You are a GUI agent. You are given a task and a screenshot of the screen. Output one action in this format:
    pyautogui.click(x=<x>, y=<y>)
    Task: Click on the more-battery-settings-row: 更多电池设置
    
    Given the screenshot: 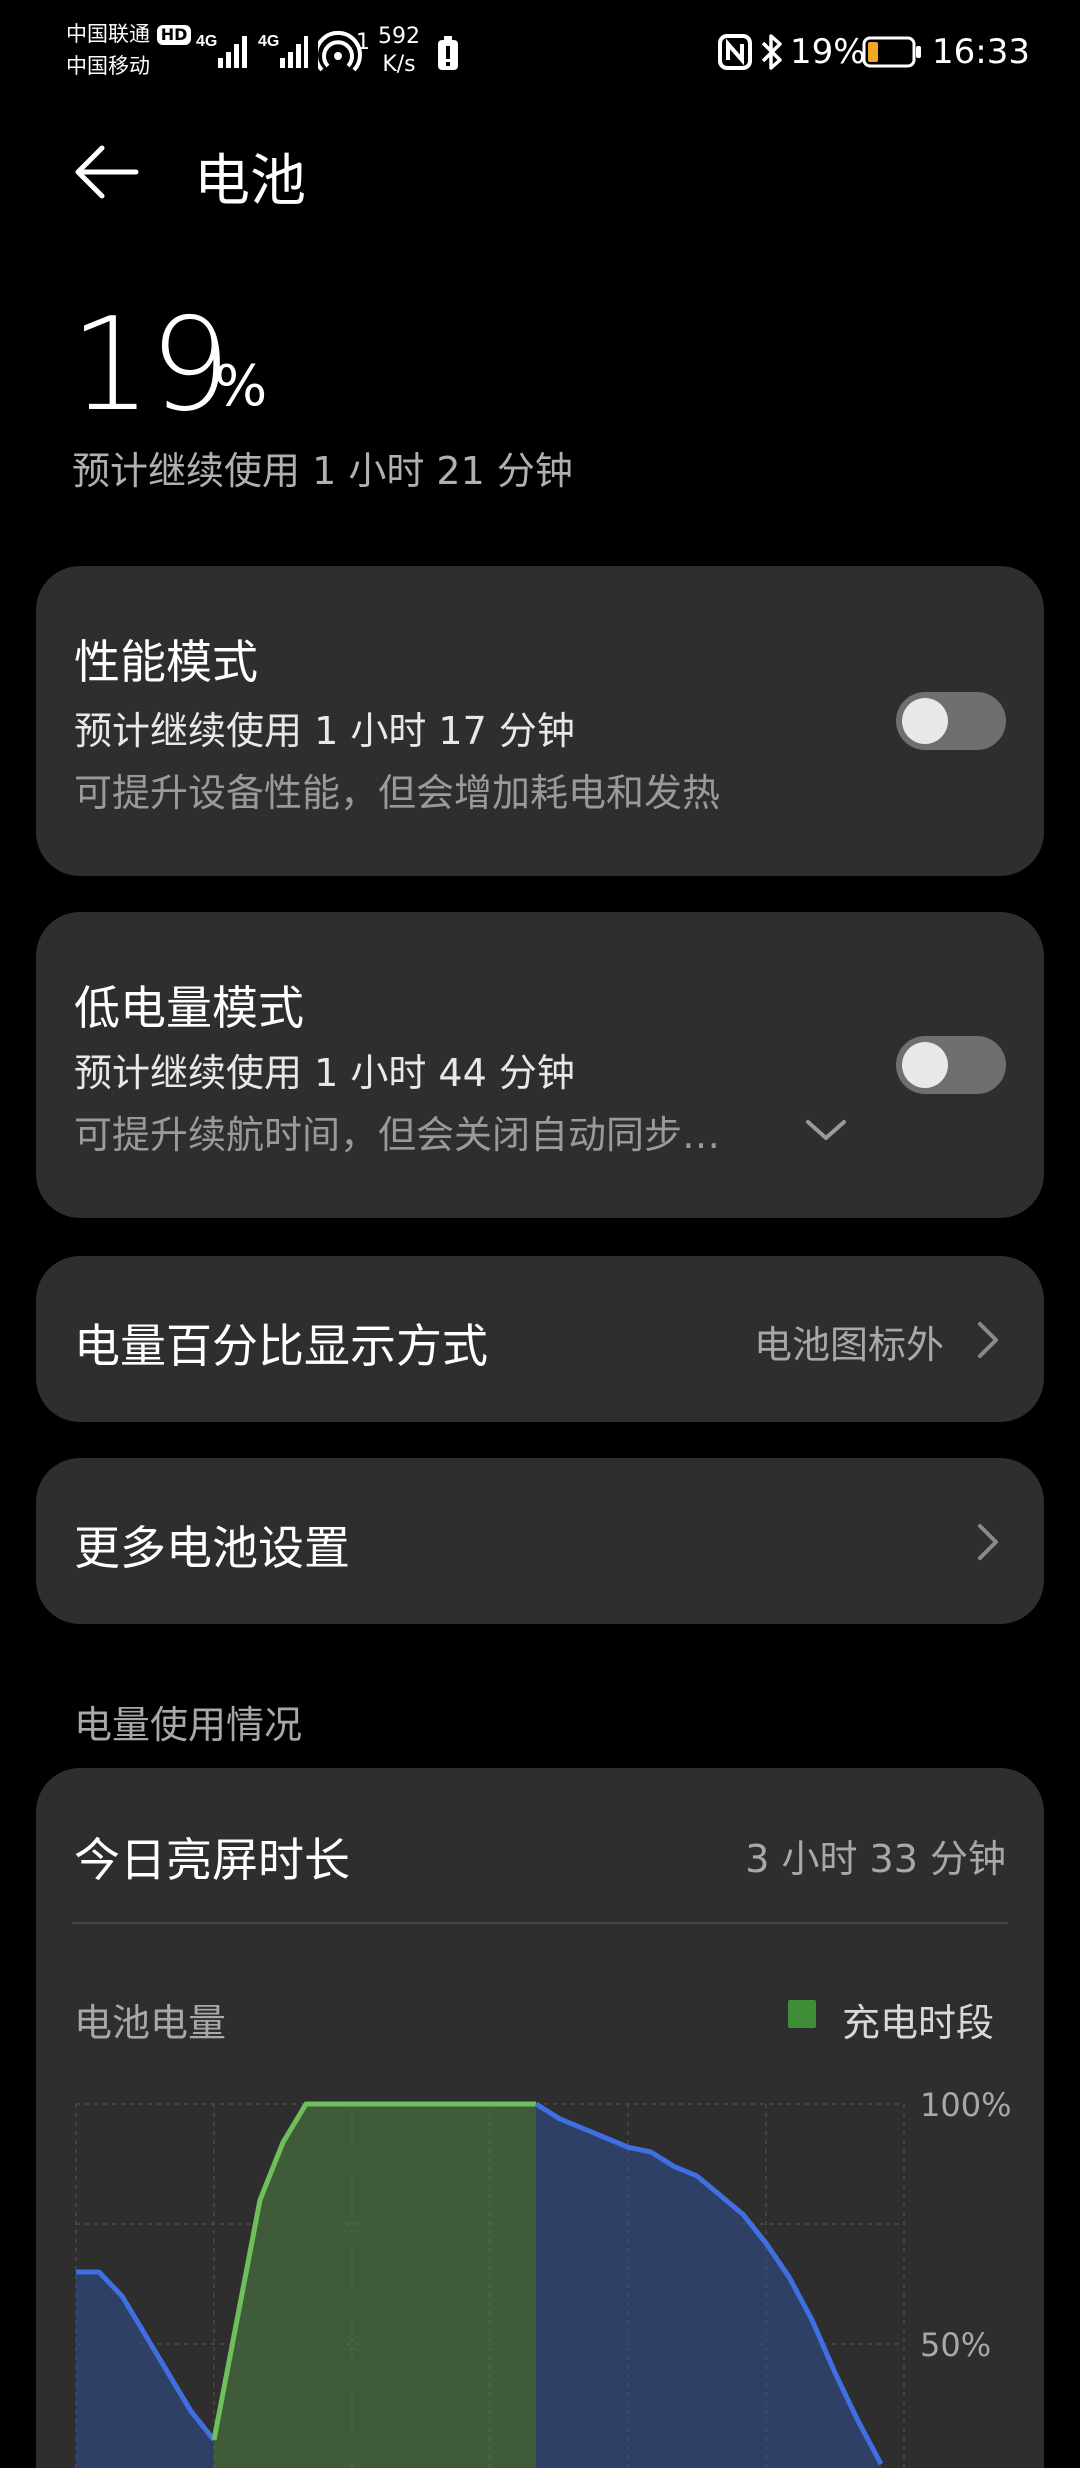 What is the action you would take?
    pyautogui.click(x=540, y=1541)
    